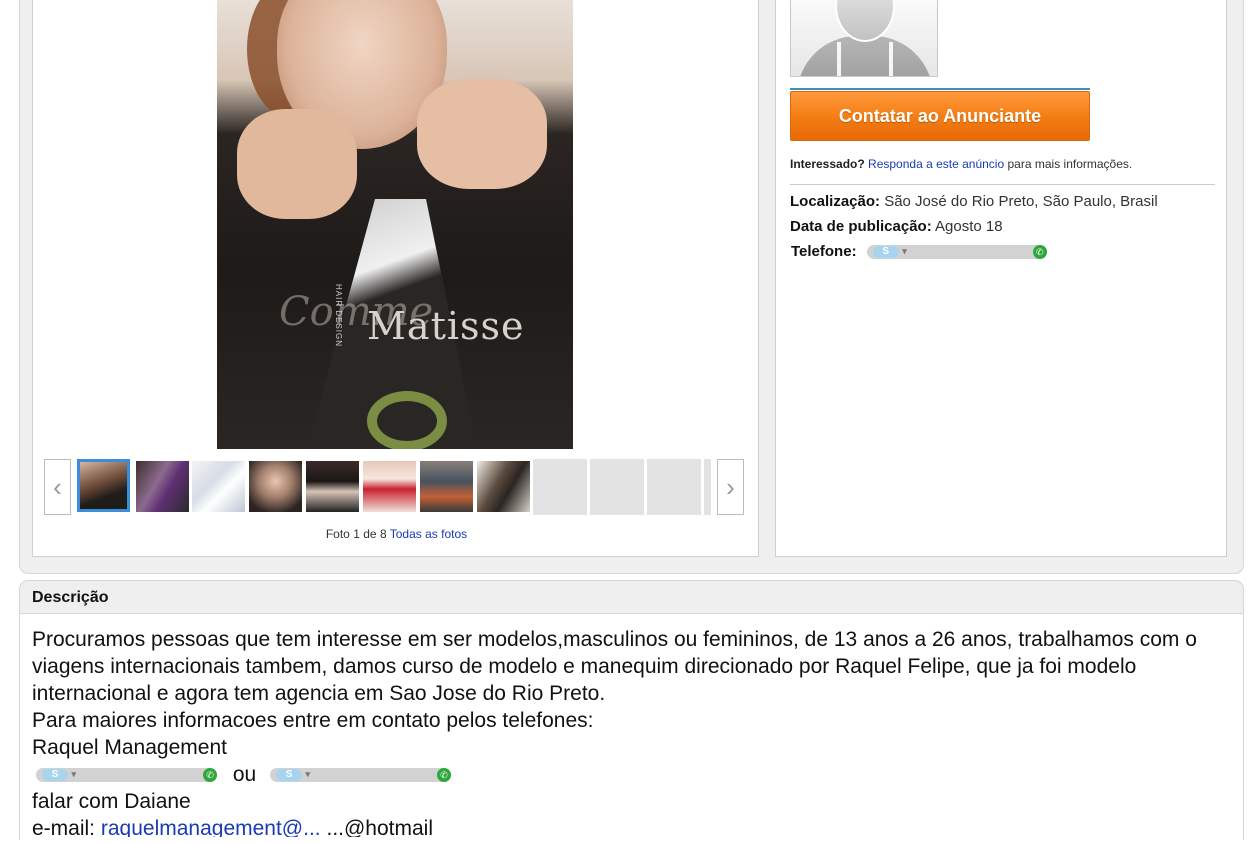 The image size is (1251, 843). What do you see at coordinates (111, 801) in the screenshot?
I see `description-daiane-line: falar com Daiane` at bounding box center [111, 801].